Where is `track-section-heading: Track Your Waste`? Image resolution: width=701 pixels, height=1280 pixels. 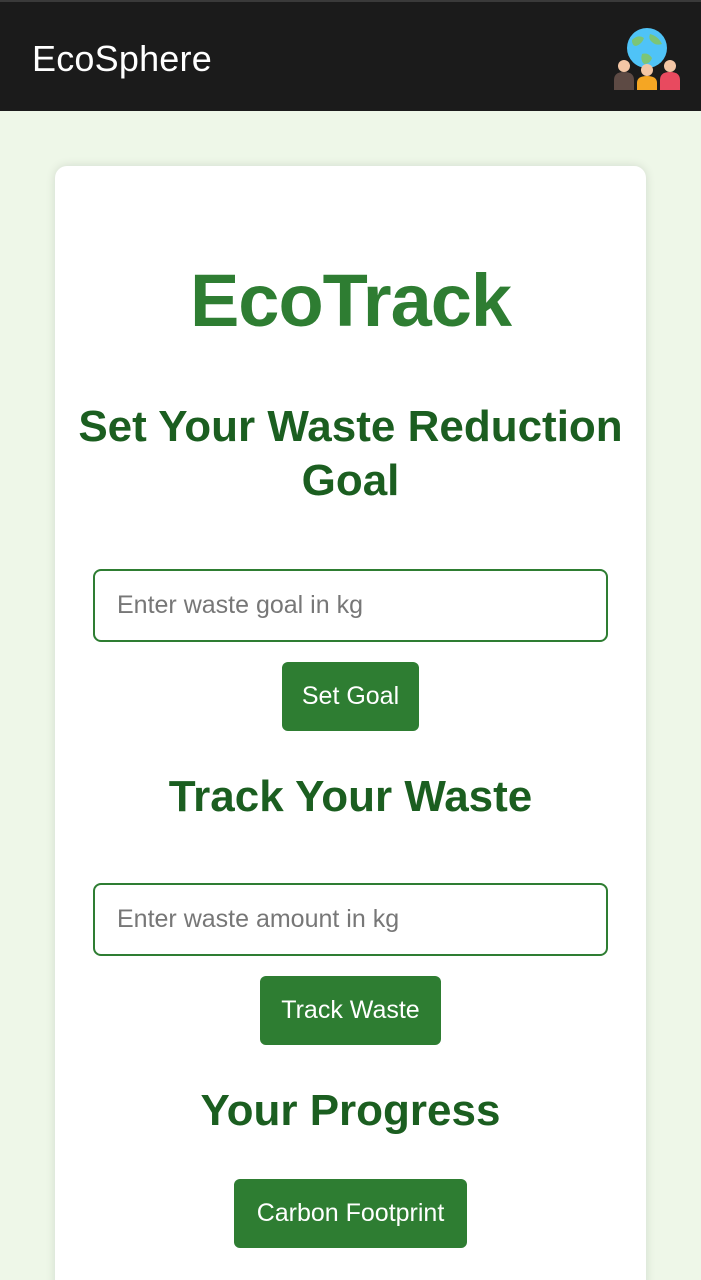 track-section-heading: Track Your Waste is located at coordinates (350, 796).